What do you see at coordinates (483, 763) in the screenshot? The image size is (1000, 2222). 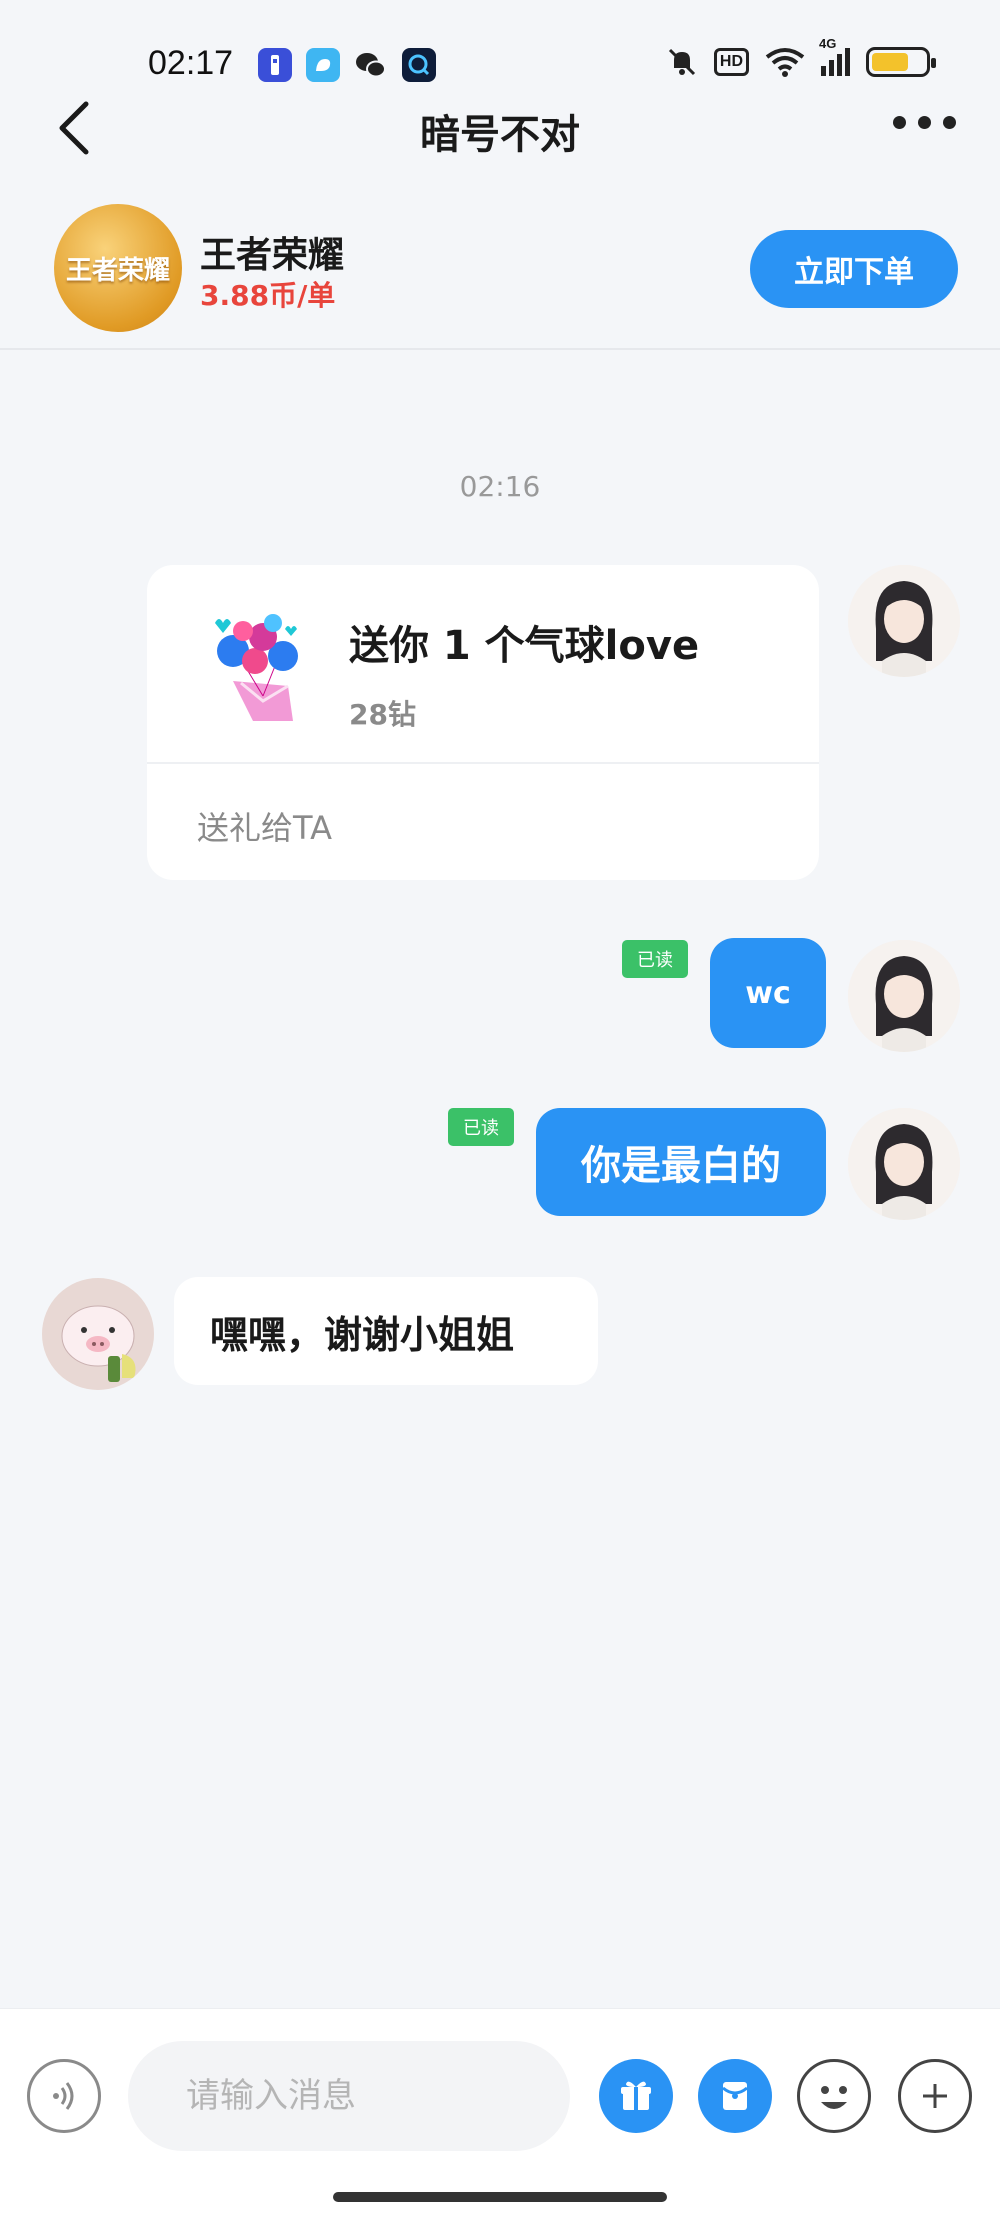 I see `gift-divider` at bounding box center [483, 763].